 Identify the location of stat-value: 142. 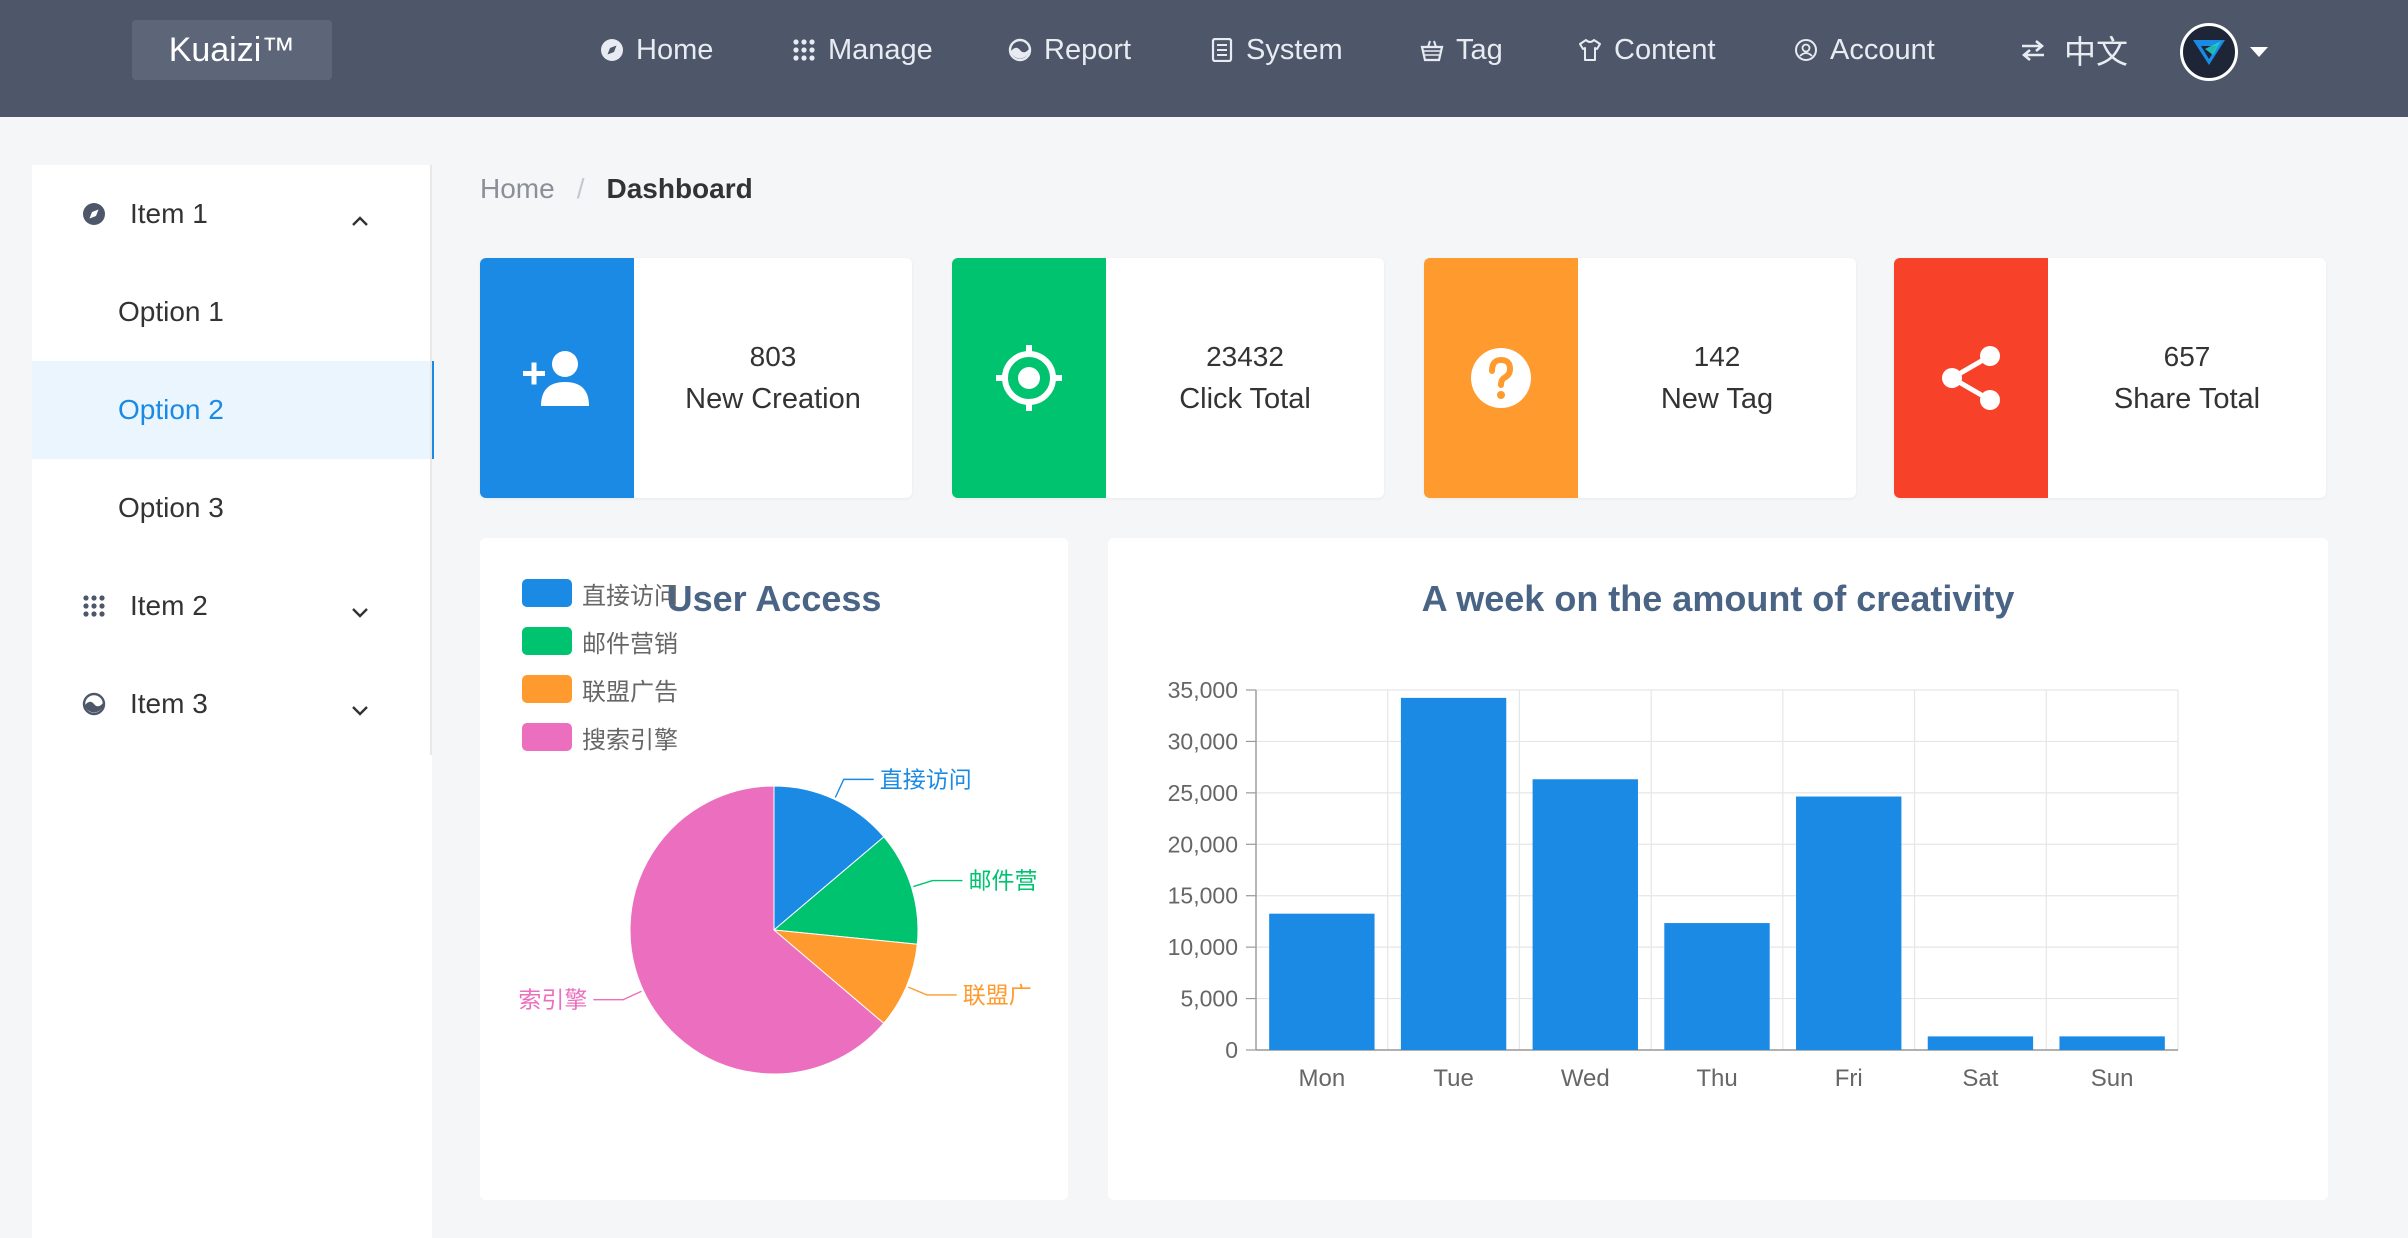
(1717, 356).